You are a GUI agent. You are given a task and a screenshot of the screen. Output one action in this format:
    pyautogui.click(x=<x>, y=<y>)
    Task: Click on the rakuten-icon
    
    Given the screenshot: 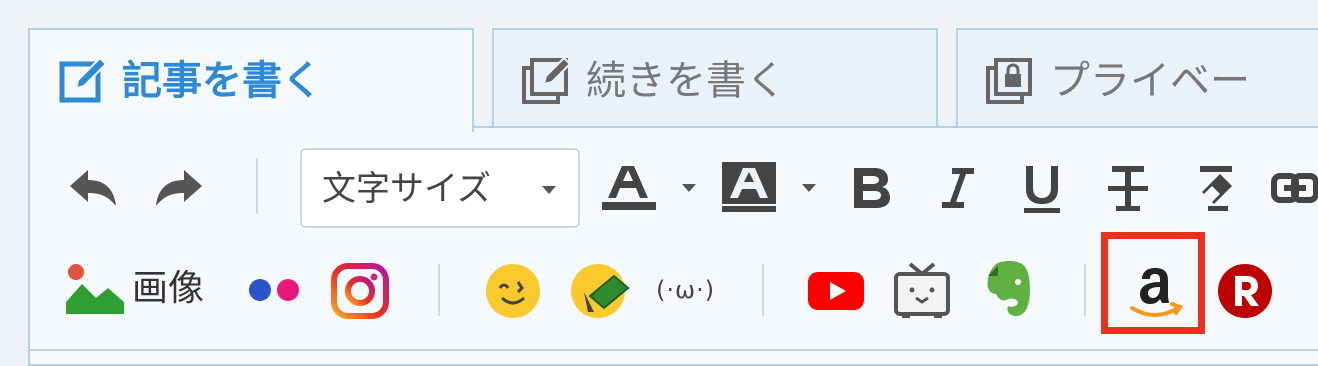 What is the action you would take?
    pyautogui.click(x=1245, y=291)
    